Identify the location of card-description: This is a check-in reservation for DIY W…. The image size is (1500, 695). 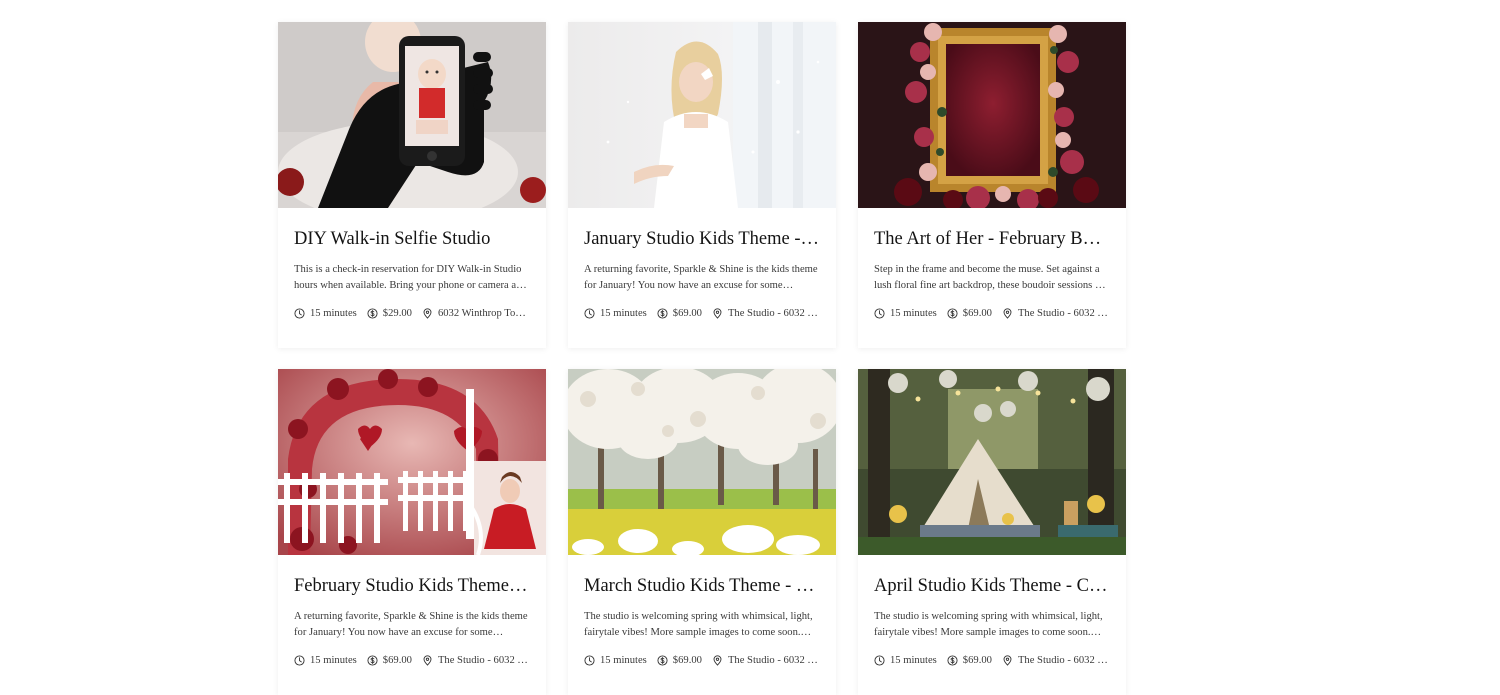
(410, 277).